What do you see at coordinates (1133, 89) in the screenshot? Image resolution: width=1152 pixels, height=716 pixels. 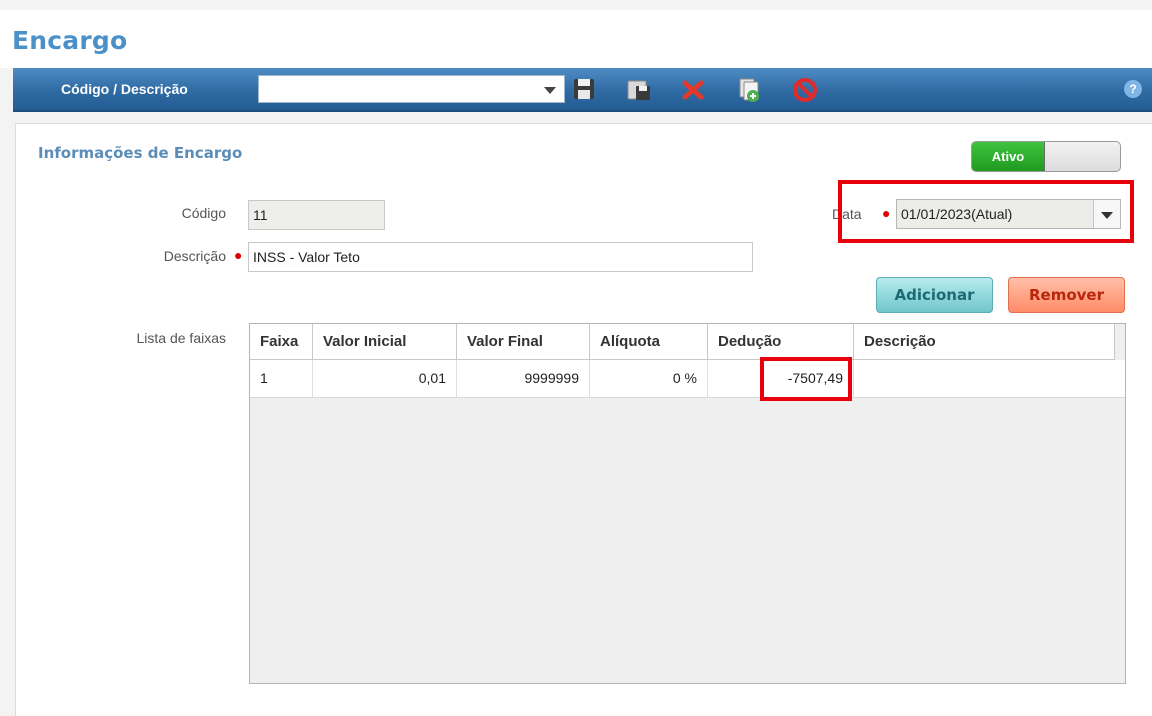 I see `help-icon: ?` at bounding box center [1133, 89].